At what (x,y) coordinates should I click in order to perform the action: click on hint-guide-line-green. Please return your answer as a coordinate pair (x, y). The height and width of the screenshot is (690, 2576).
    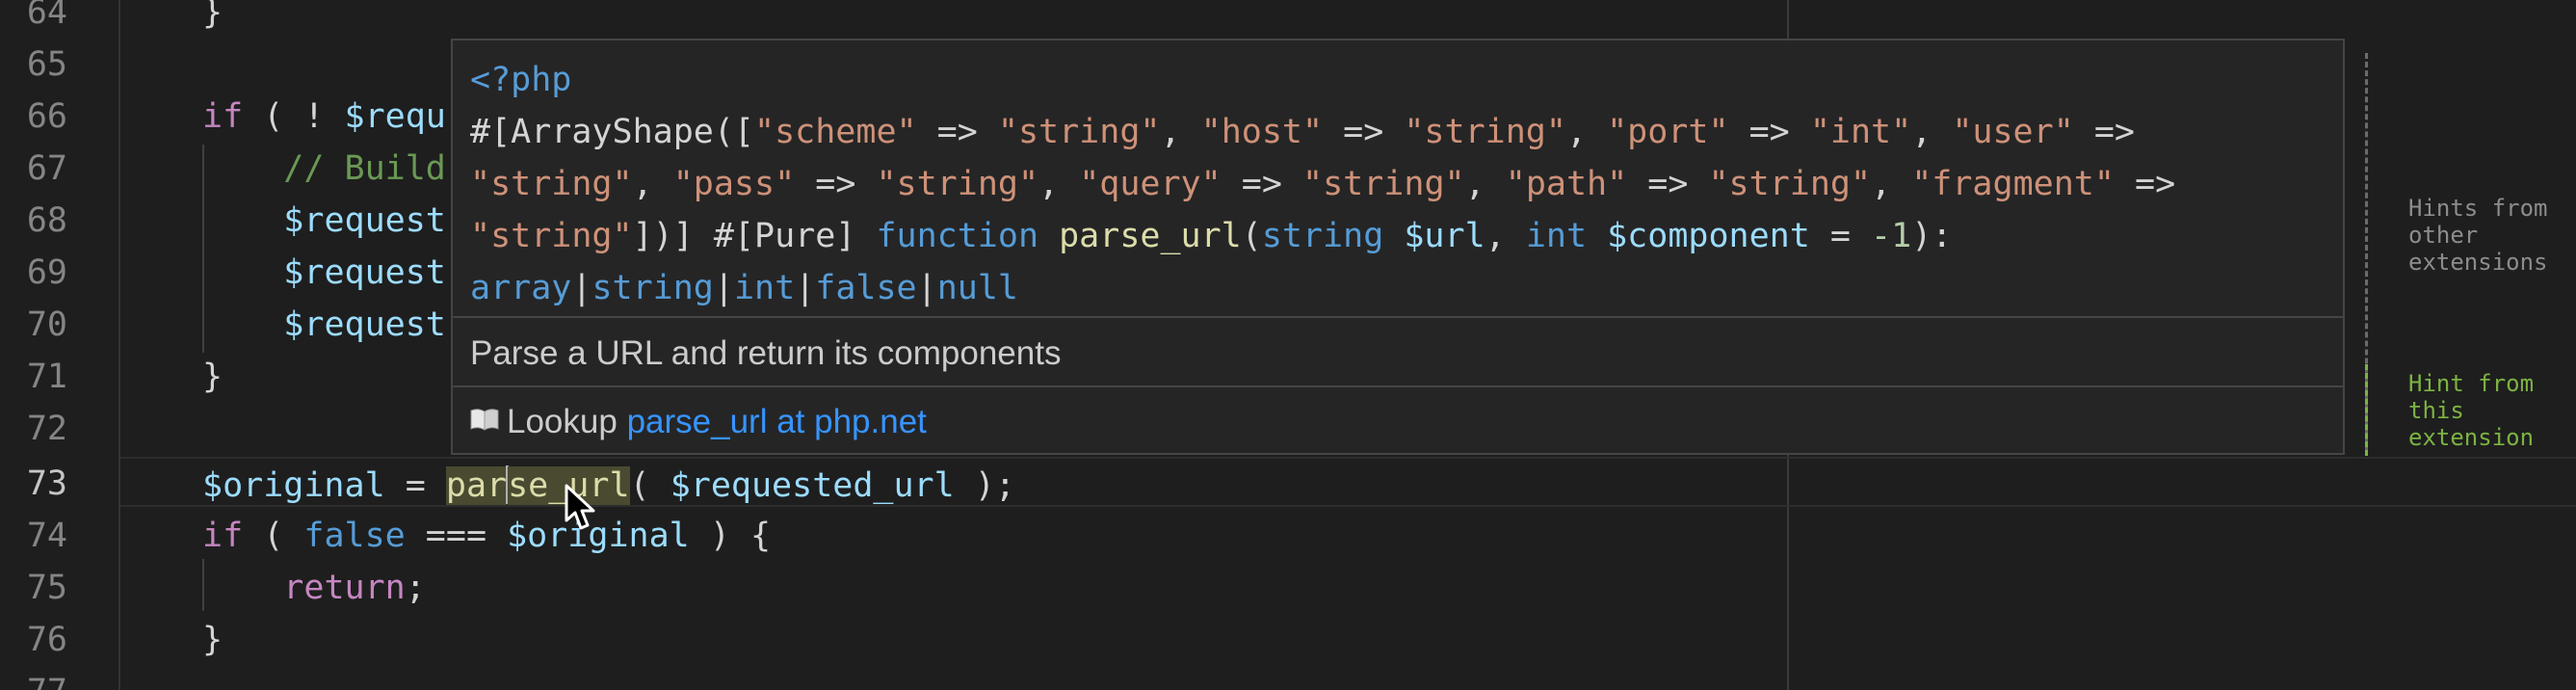
    Looking at the image, I should click on (2366, 410).